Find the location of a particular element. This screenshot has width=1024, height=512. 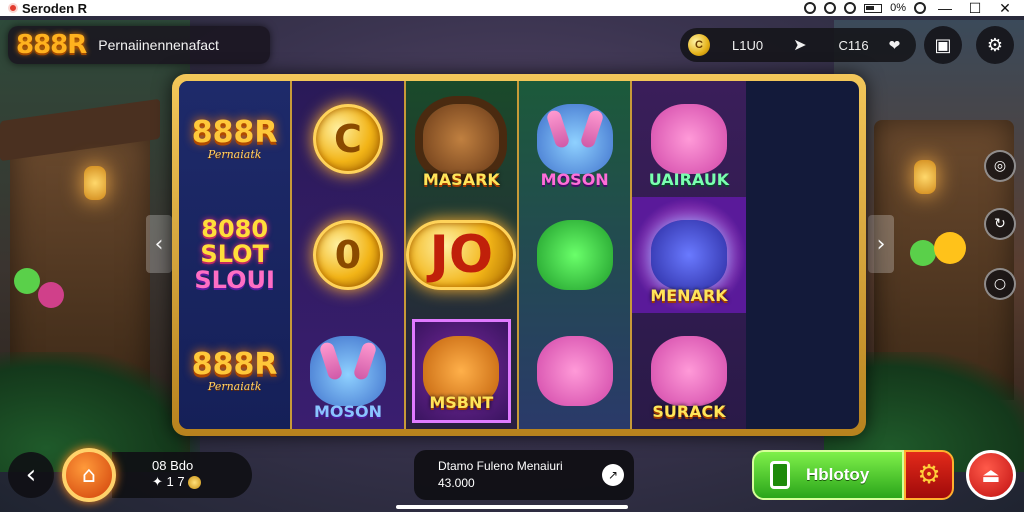

gold-coin-icon: JO is located at coordinates (461, 255).